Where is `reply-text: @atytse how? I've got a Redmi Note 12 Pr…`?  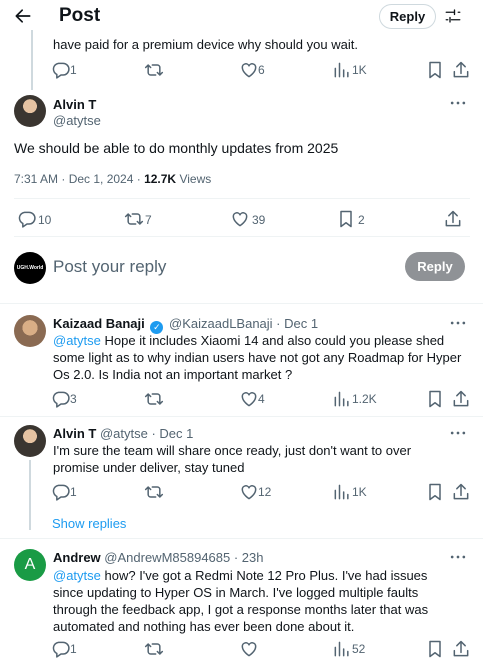 reply-text: @atytse how? I've got a Redmi Note 12 Pr… is located at coordinates (248, 601).